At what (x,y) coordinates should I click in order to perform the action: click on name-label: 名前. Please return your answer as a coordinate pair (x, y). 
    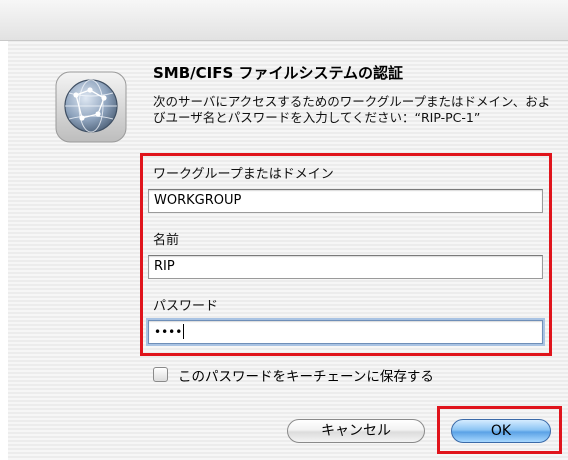
    Looking at the image, I should click on (166, 240).